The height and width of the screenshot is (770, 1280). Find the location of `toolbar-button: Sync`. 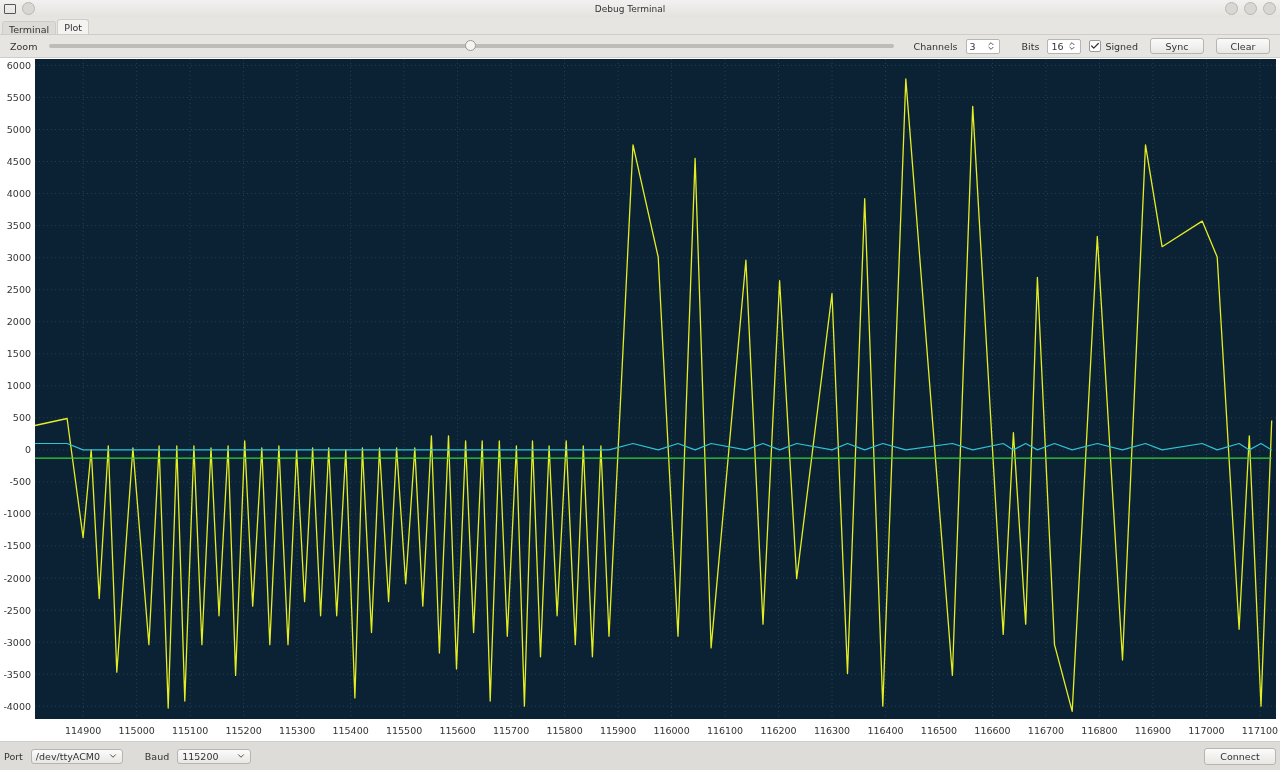

toolbar-button: Sync is located at coordinates (1177, 46).